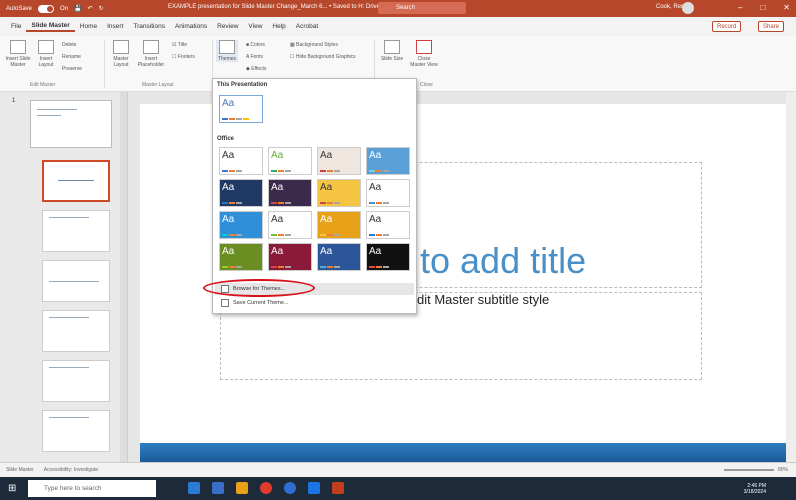  I want to click on tab-acrobat: Acrobat, so click(307, 26).